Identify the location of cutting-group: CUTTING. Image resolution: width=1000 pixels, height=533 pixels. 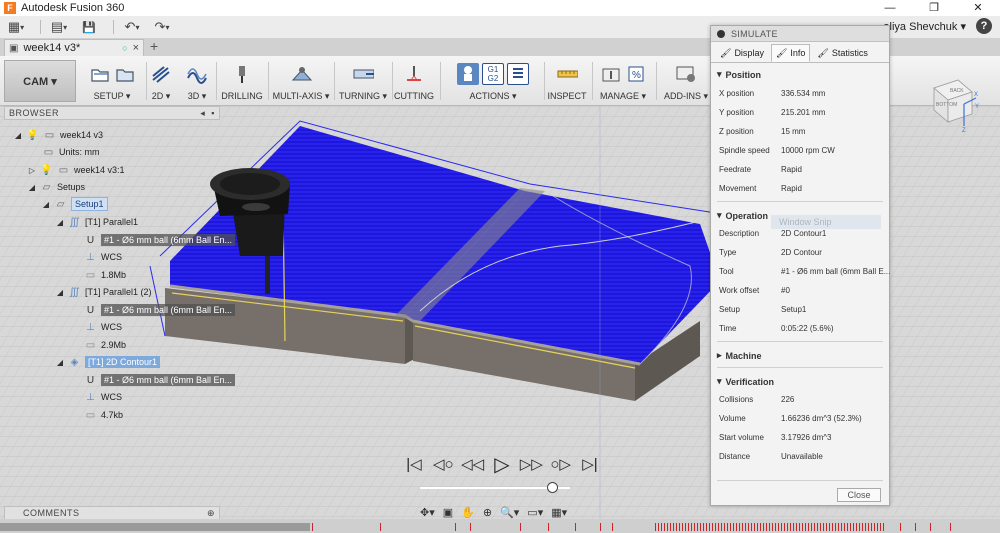
(414, 81).